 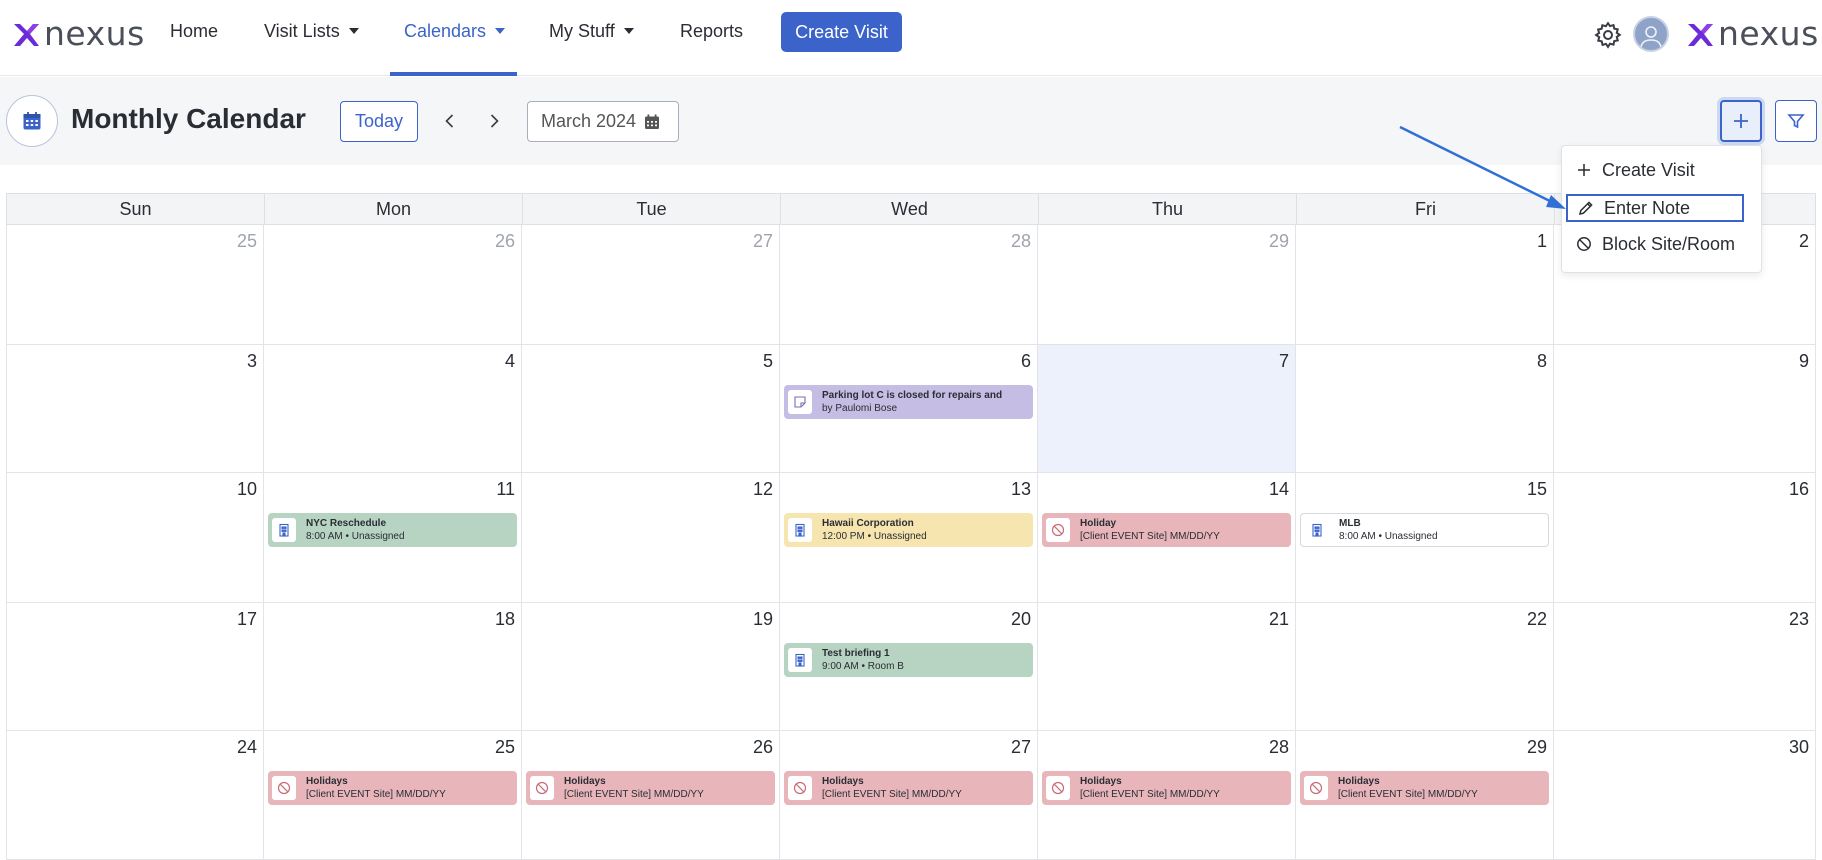 I want to click on building-icon, so click(x=800, y=660).